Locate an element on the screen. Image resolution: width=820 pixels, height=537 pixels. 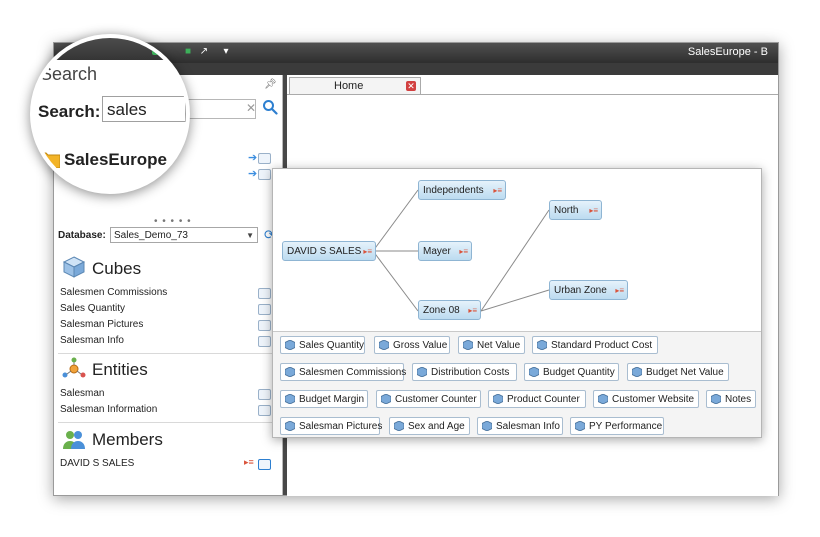
tab-label: Home is located at coordinates (349, 86).